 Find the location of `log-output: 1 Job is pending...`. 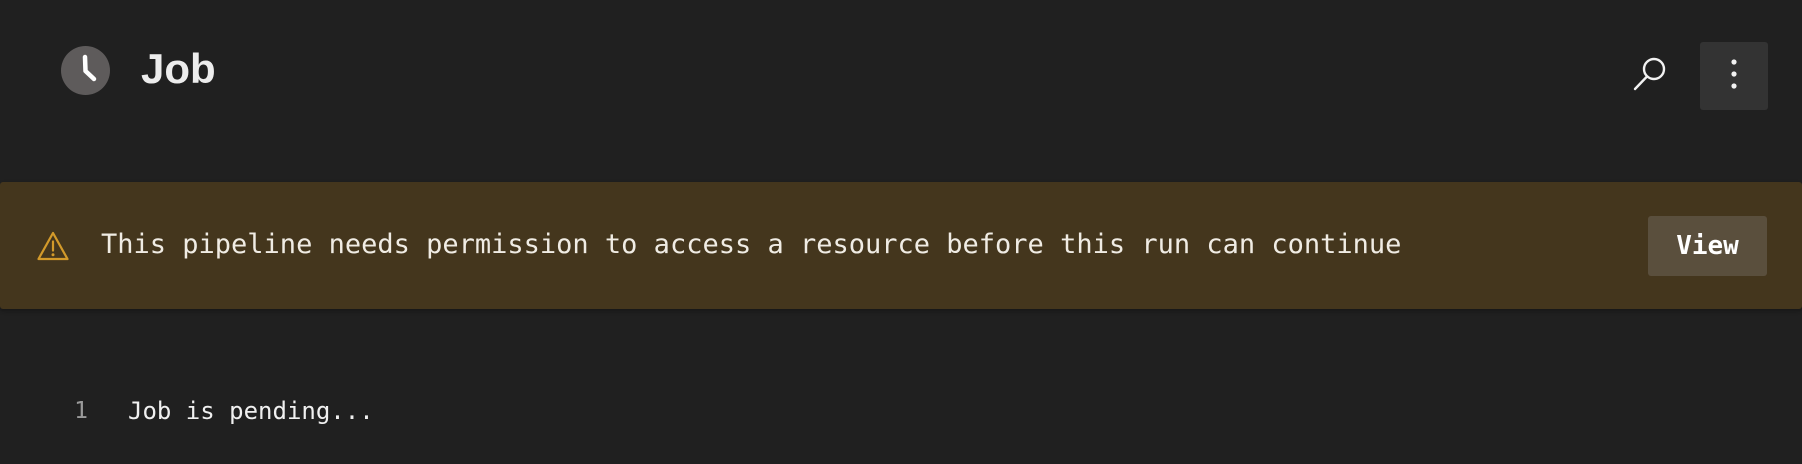

log-output: 1 Job is pending... is located at coordinates (901, 410).